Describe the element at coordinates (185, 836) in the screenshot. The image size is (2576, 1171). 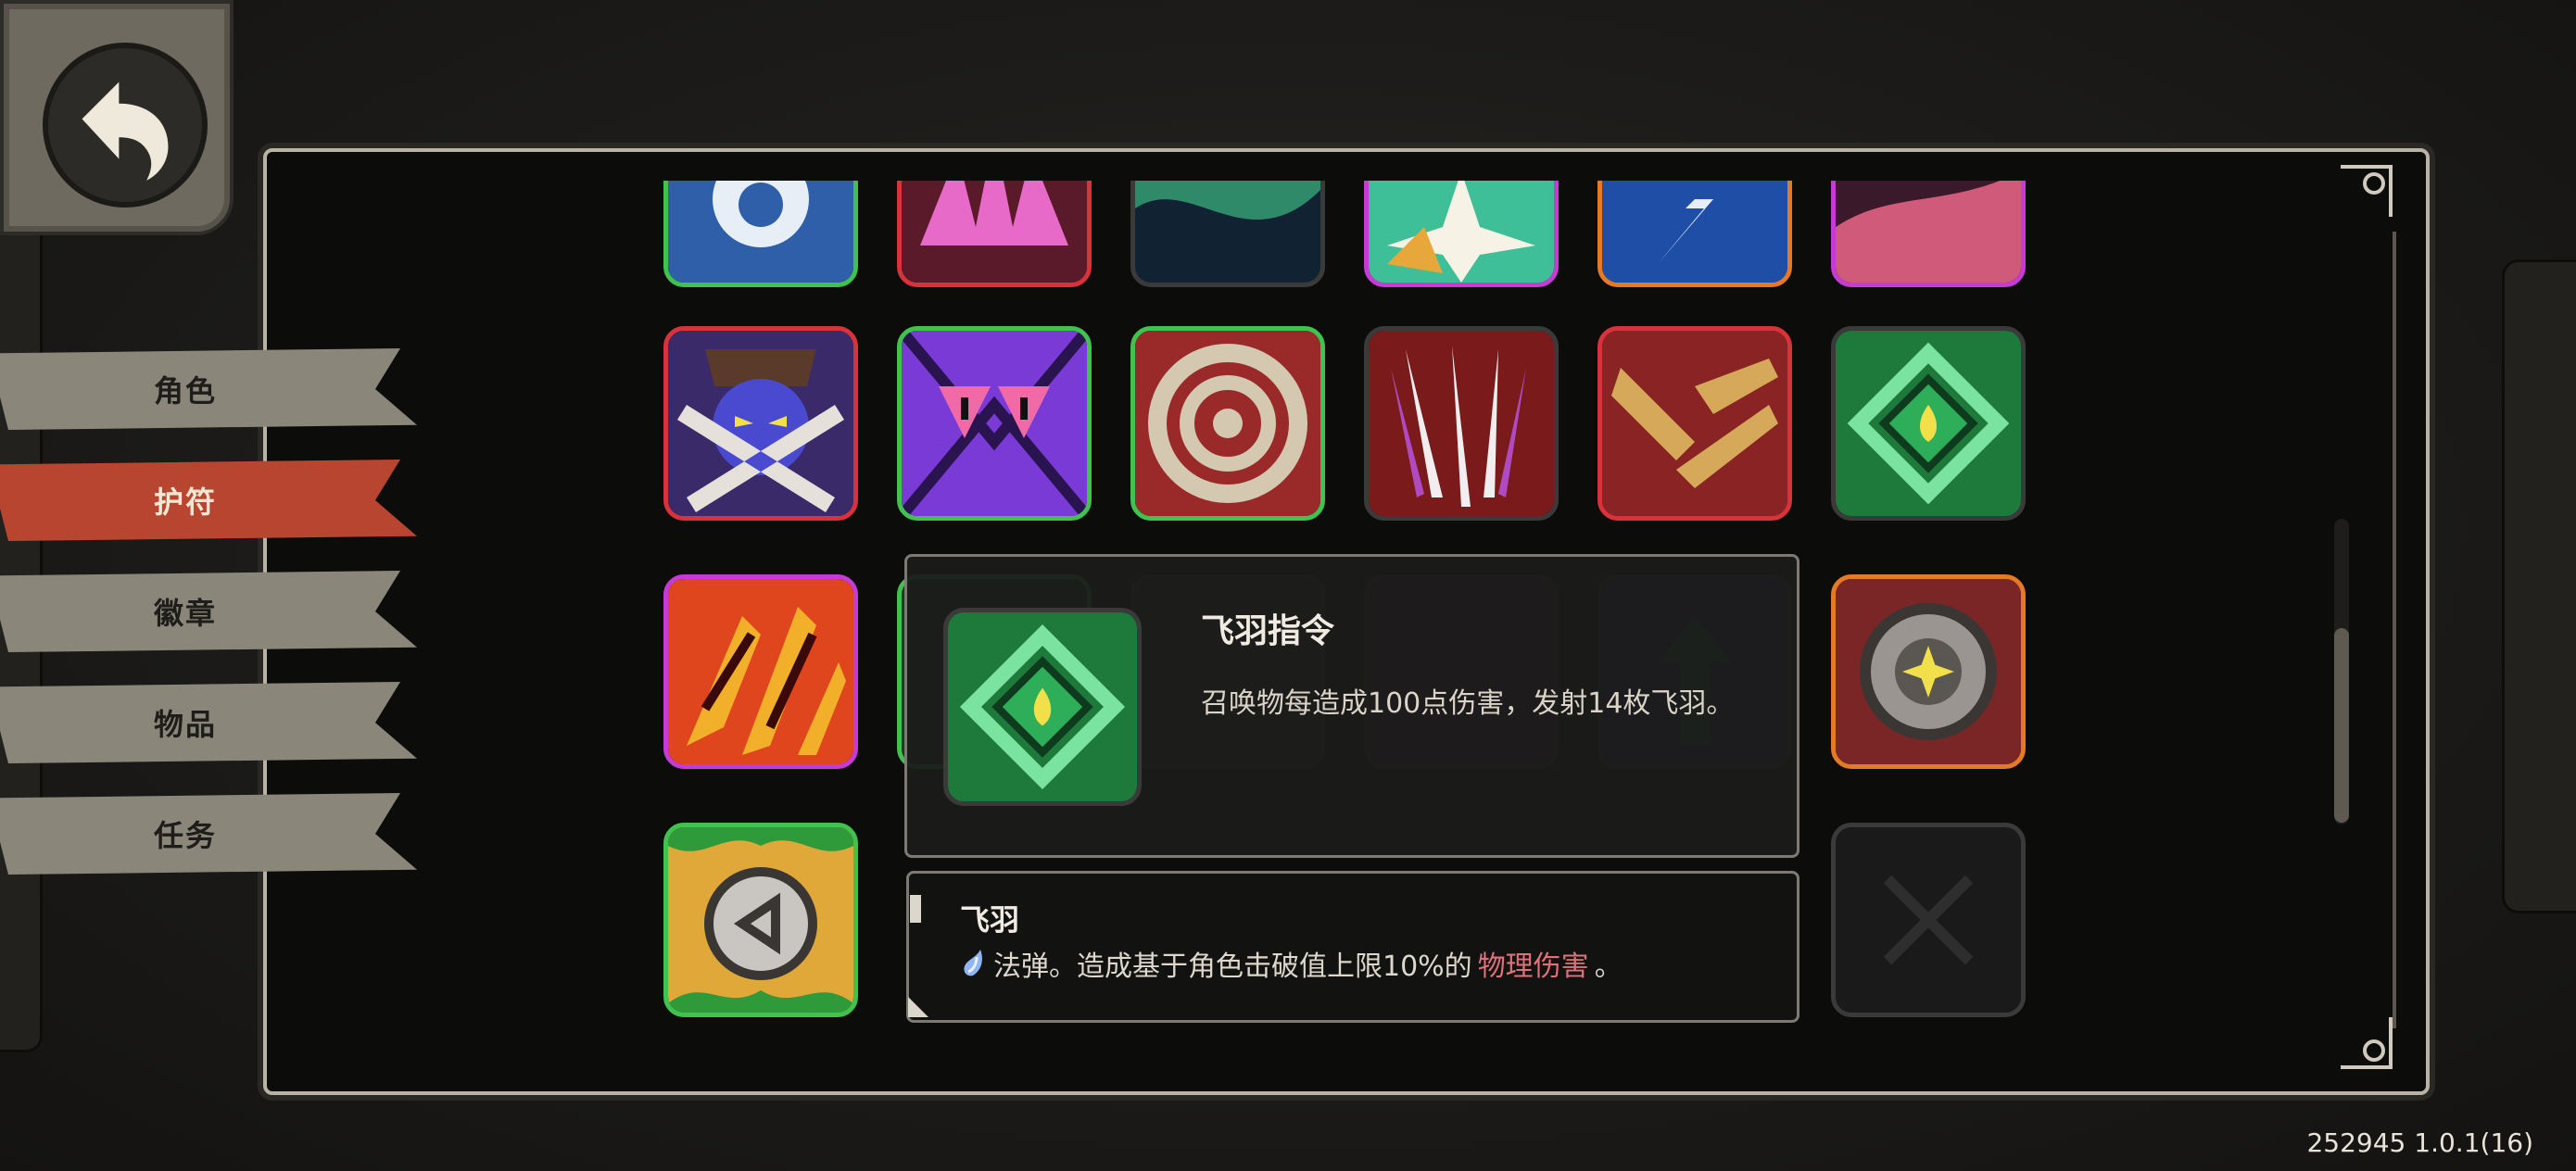
I see `tab-label: 任务` at that location.